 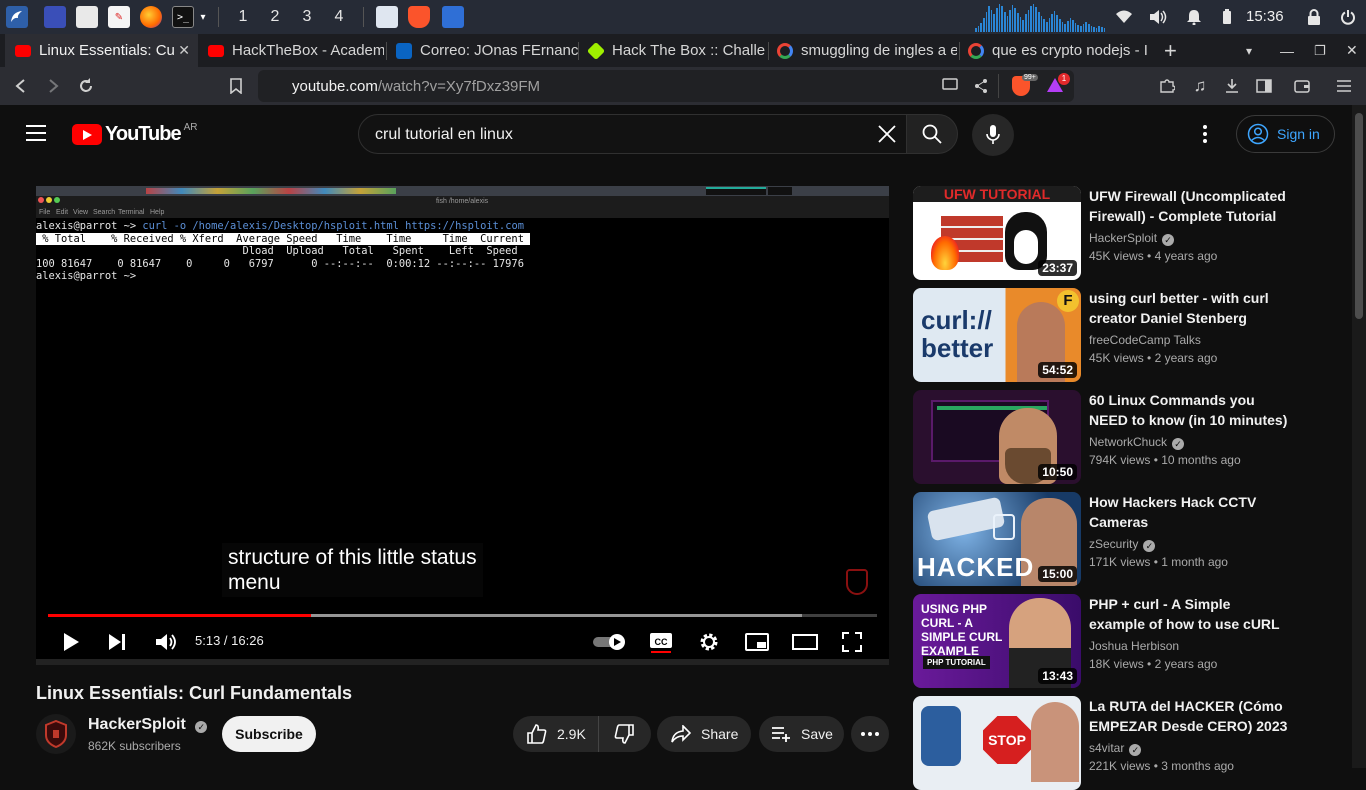 What do you see at coordinates (1054, 50) in the screenshot?
I see `tab-google-crypto: que es crypto nodejs - I` at bounding box center [1054, 50].